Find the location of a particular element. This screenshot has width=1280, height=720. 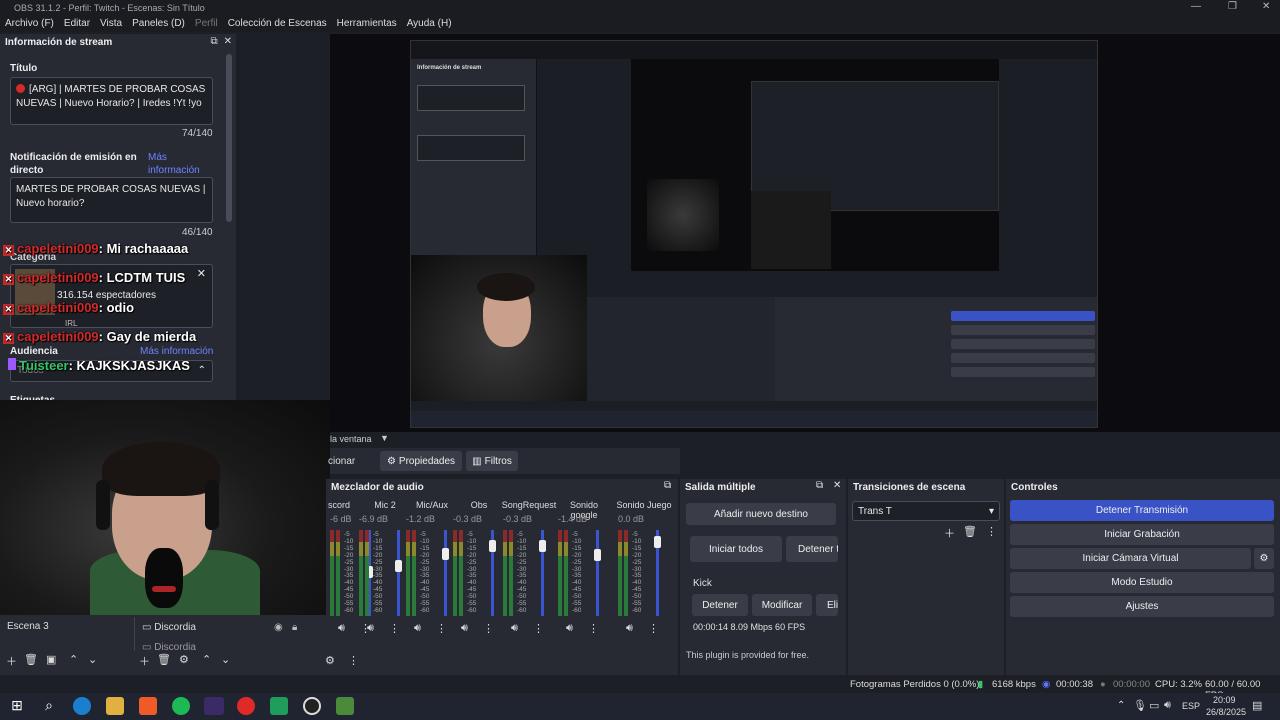

move-down-icon: ⌄ is located at coordinates (92, 659).